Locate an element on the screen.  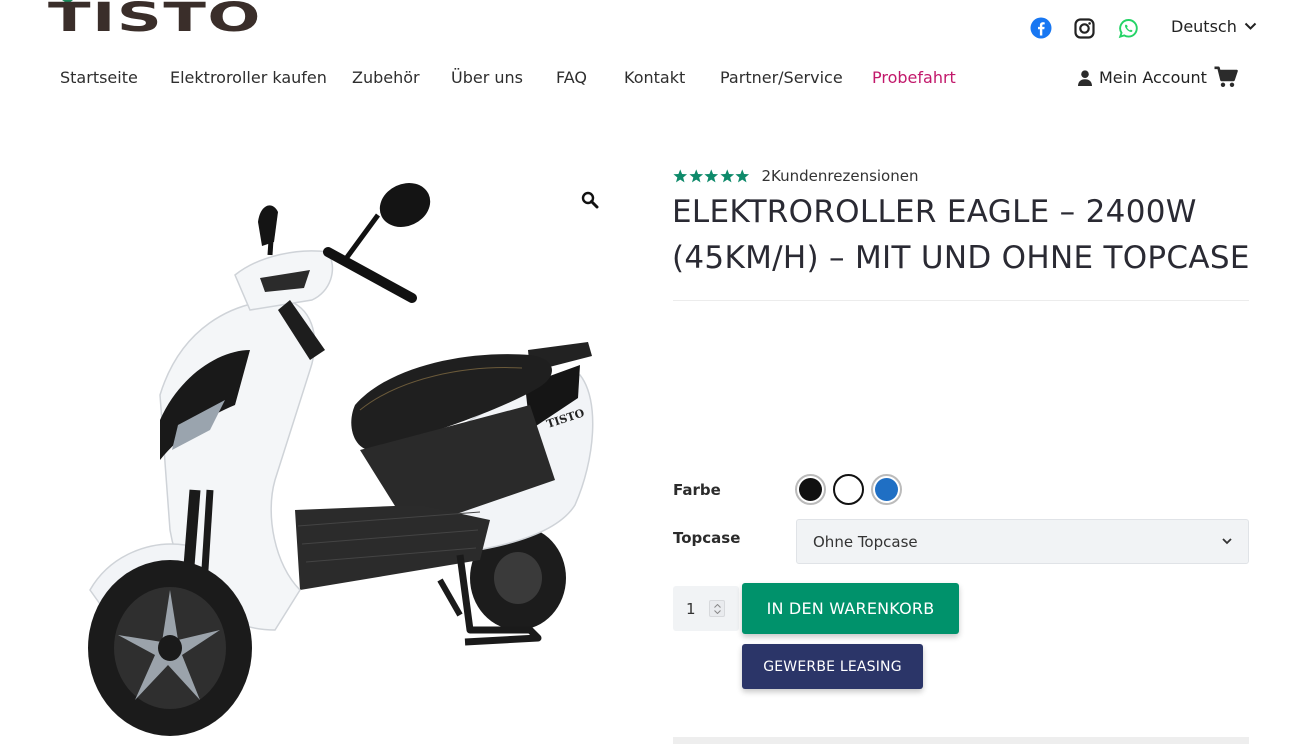
user-icon is located at coordinates (1085, 77).